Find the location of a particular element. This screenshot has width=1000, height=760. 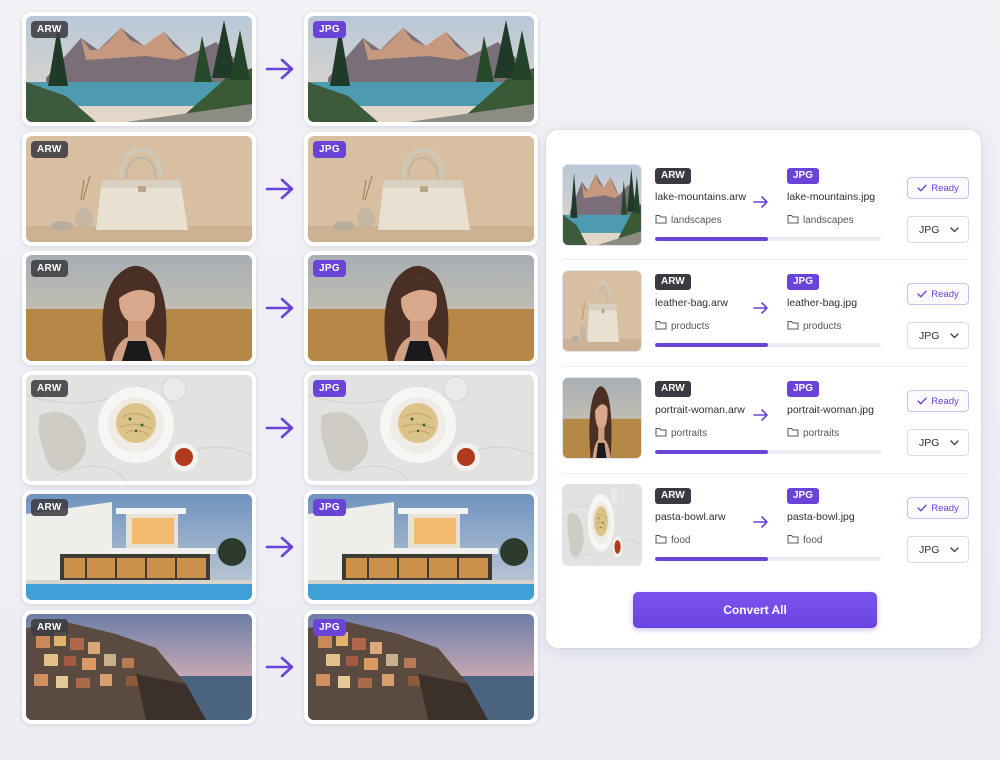

source-folder: portraits is located at coordinates (681, 433).